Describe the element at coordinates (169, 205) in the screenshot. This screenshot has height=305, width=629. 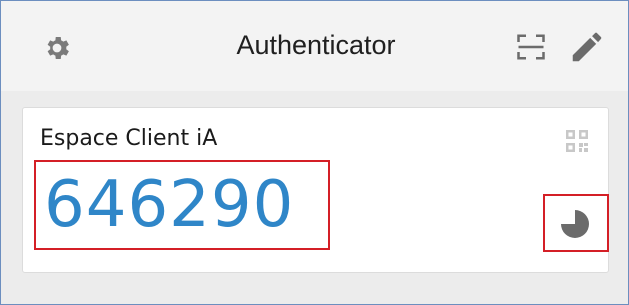
I see `otp-code: 646290` at that location.